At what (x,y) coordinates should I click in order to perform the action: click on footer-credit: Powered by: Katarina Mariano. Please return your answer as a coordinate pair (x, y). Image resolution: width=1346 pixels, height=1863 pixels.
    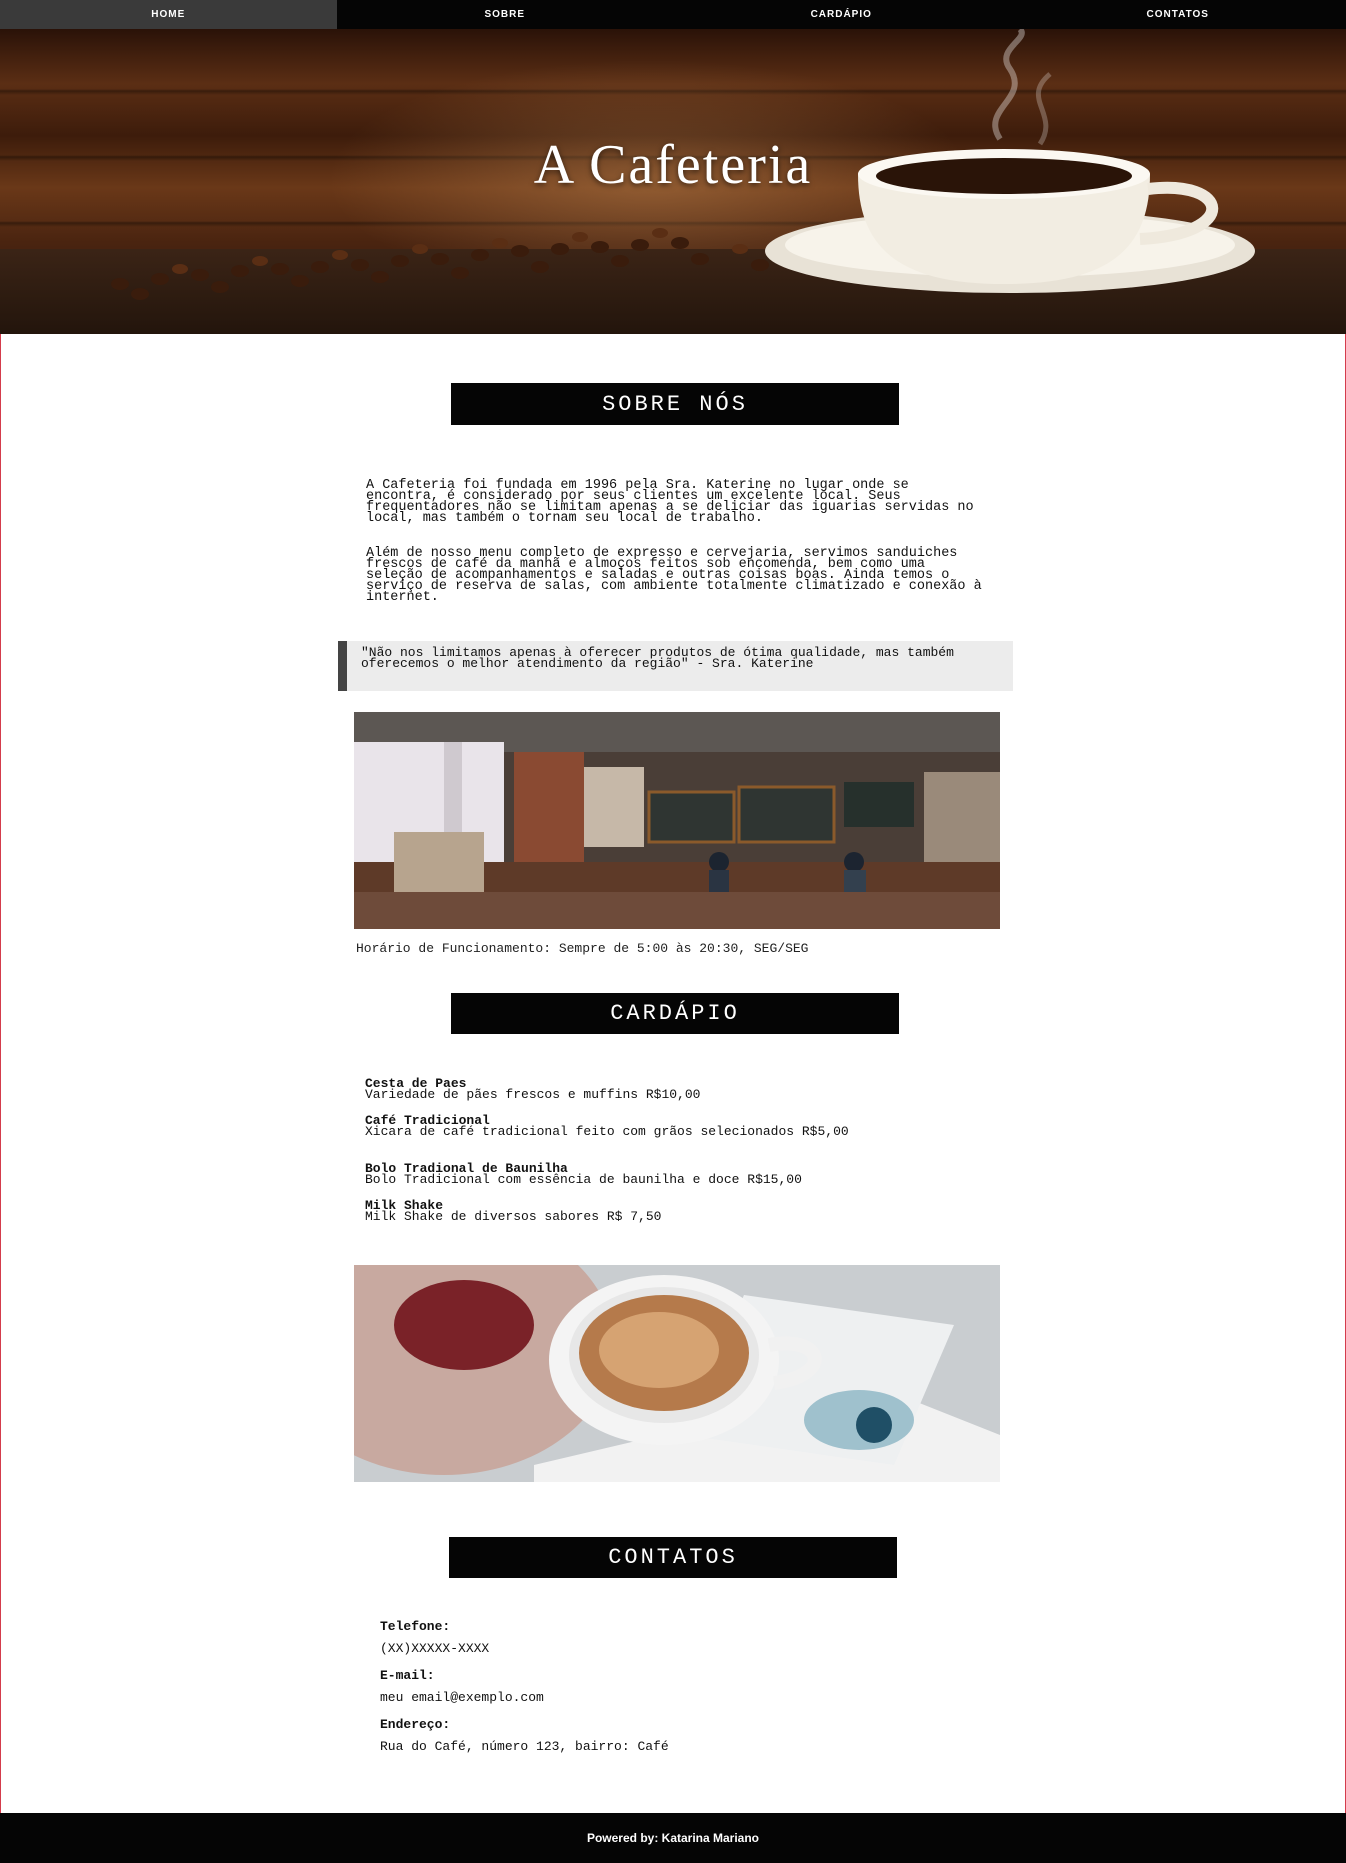
    Looking at the image, I should click on (673, 1838).